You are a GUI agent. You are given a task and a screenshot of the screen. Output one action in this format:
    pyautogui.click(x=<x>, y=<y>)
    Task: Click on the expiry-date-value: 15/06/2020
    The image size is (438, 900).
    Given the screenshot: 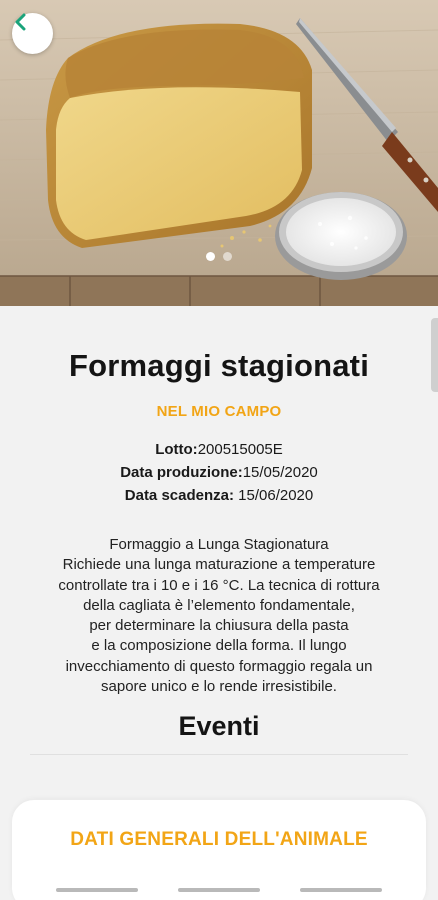 What is the action you would take?
    pyautogui.click(x=273, y=495)
    